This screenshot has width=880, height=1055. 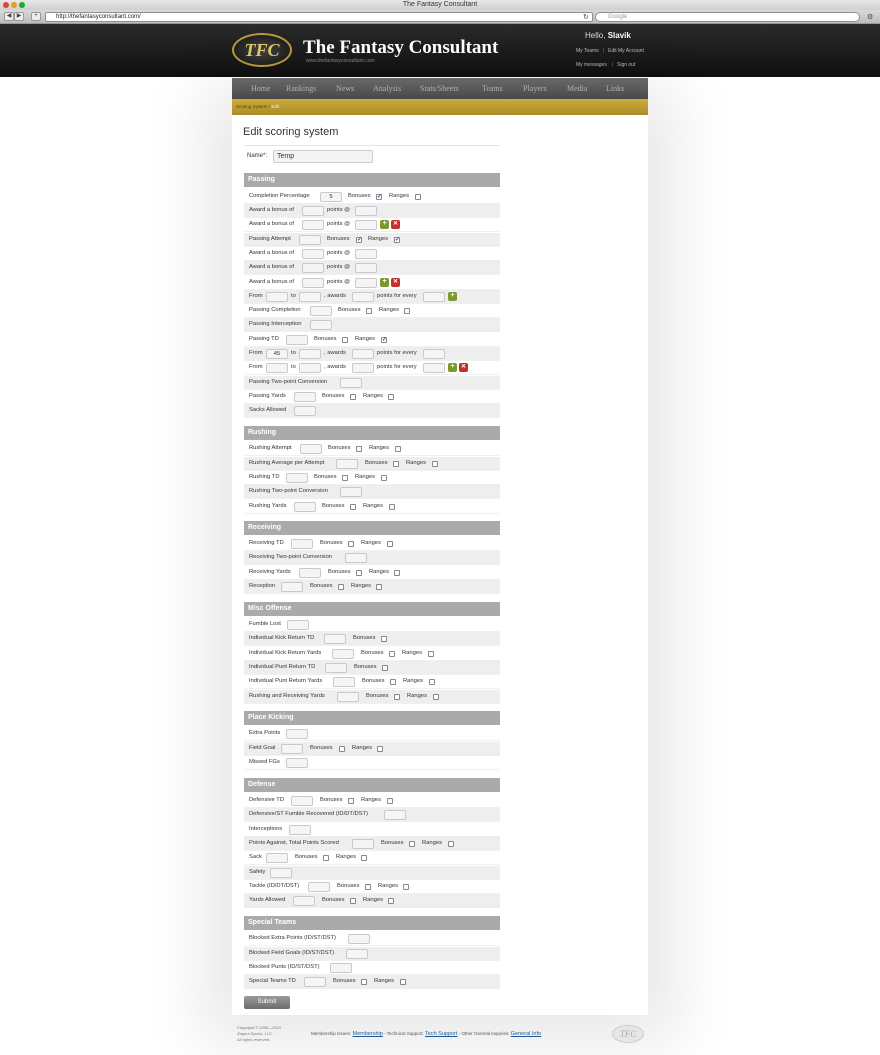 What do you see at coordinates (252, 106) in the screenshot?
I see `breadcrumb-parent: Scoring System` at bounding box center [252, 106].